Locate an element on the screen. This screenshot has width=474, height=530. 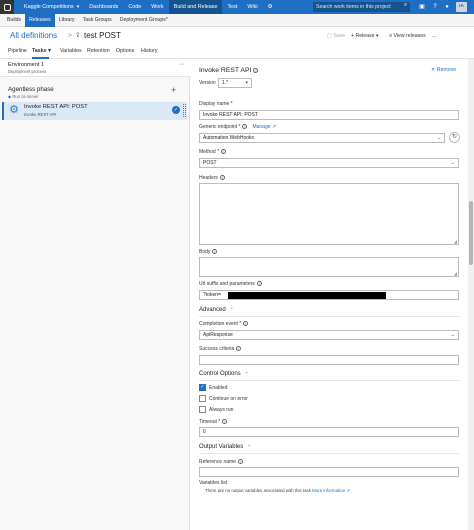
tab-retention: Retention is located at coordinates (98, 51).